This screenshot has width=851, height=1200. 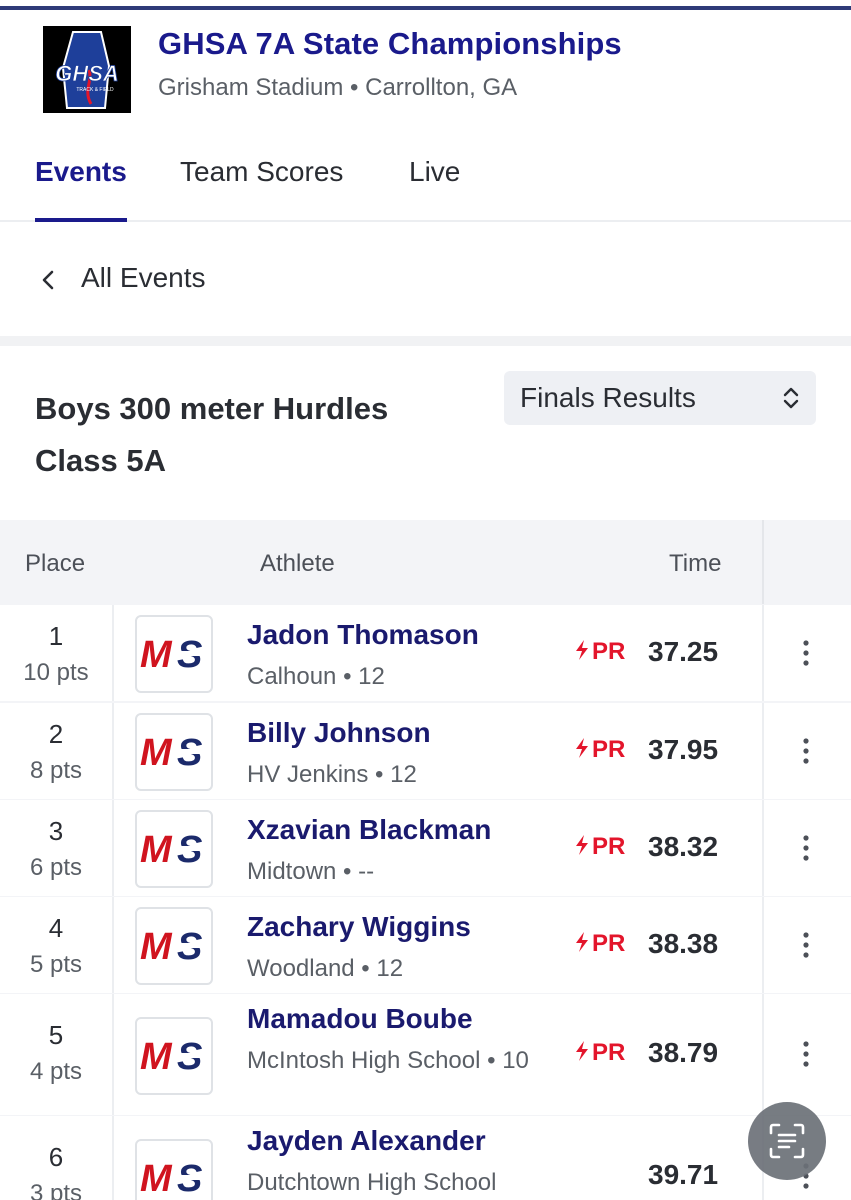 I want to click on result-time: 38.32, so click(x=683, y=846).